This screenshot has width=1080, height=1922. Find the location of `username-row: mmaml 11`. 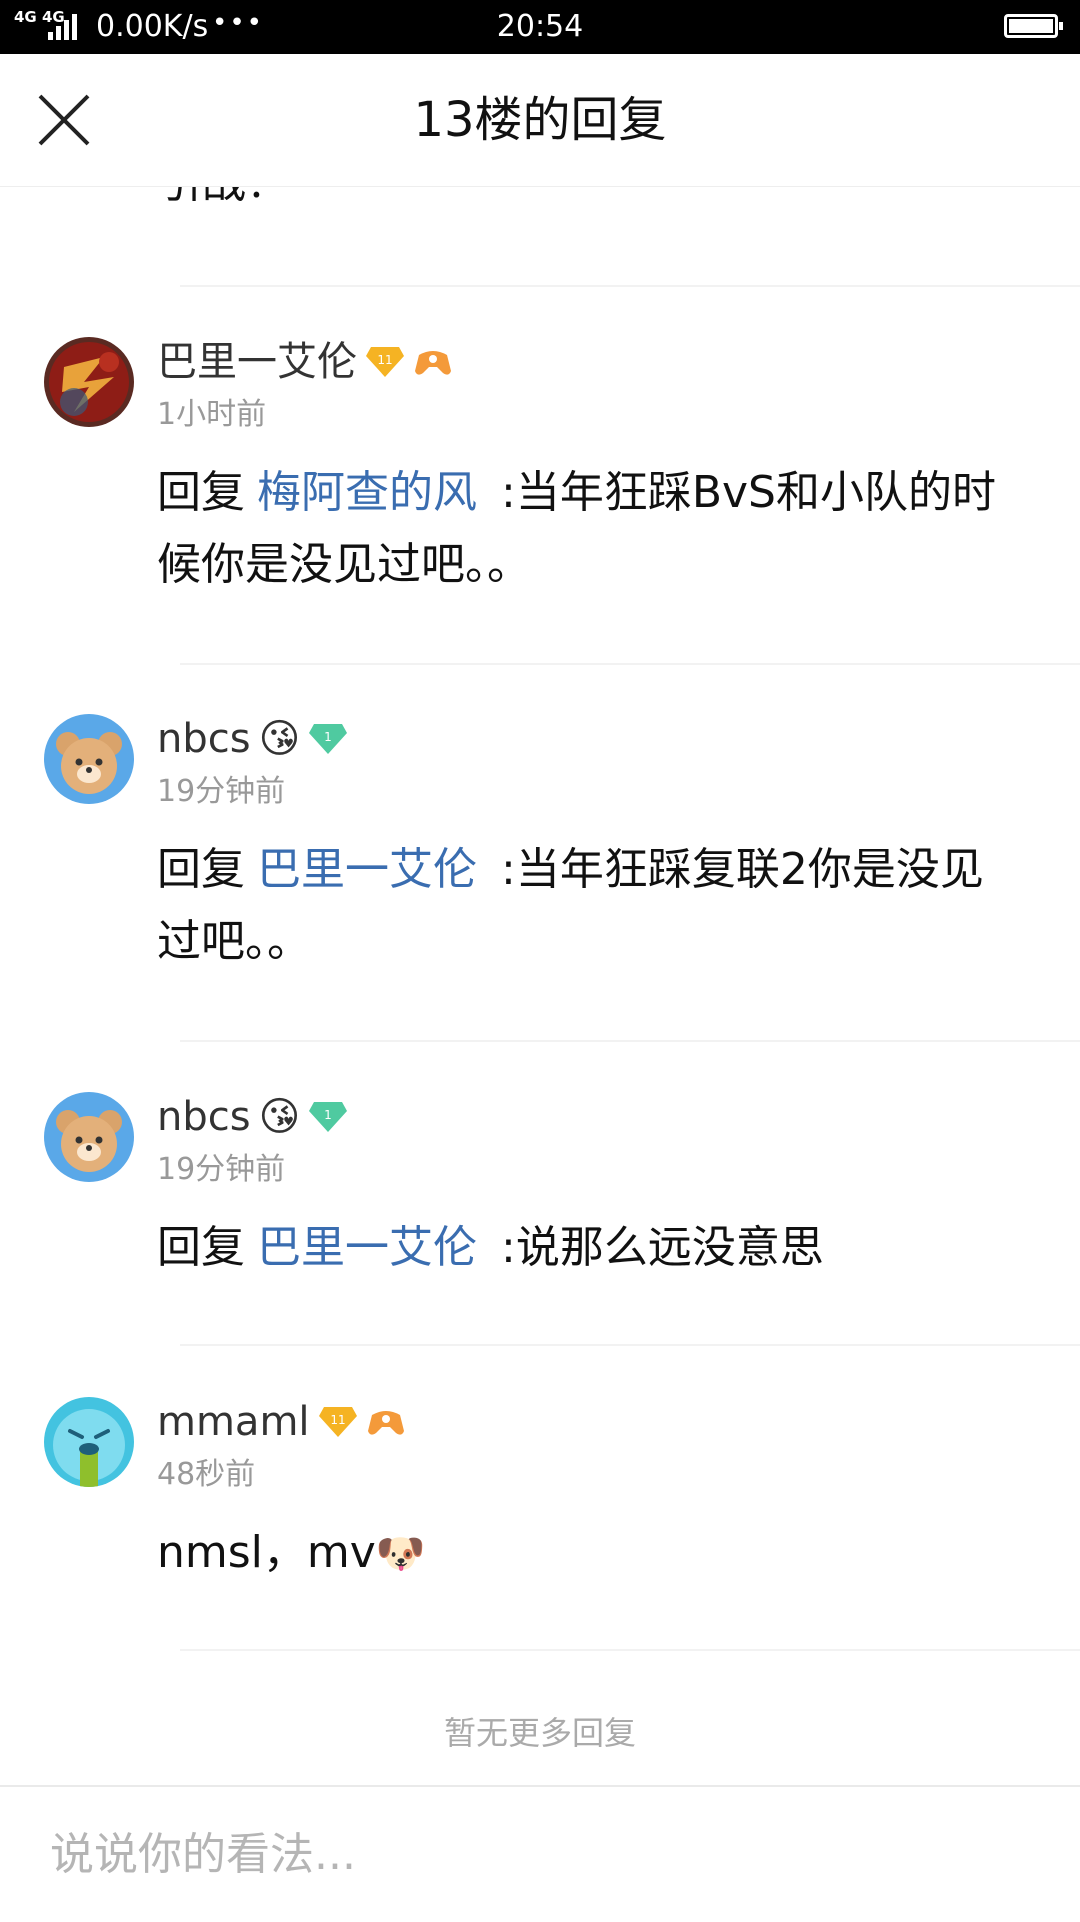

username-row: mmaml 11 is located at coordinates (281, 1422).